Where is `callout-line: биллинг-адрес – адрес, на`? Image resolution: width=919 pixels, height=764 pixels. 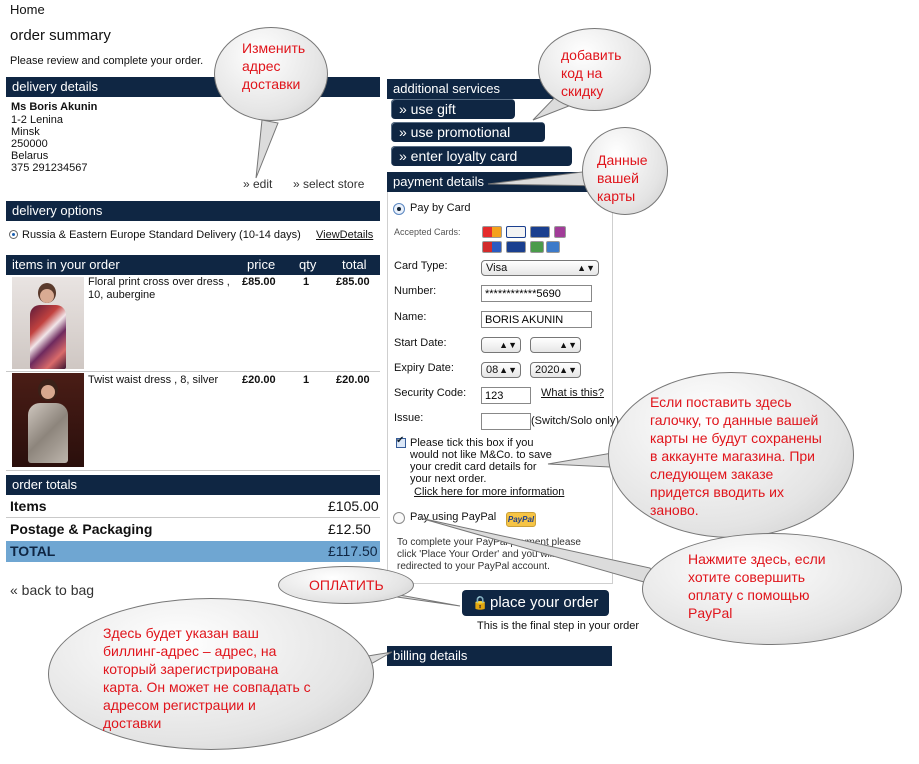 callout-line: биллинг-адрес – адрес, на is located at coordinates (190, 651).